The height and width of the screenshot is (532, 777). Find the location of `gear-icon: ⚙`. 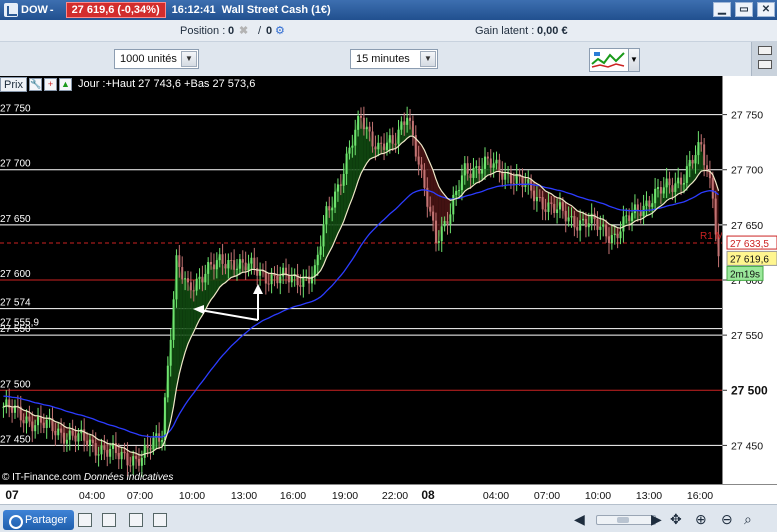

gear-icon: ⚙ is located at coordinates (280, 30).